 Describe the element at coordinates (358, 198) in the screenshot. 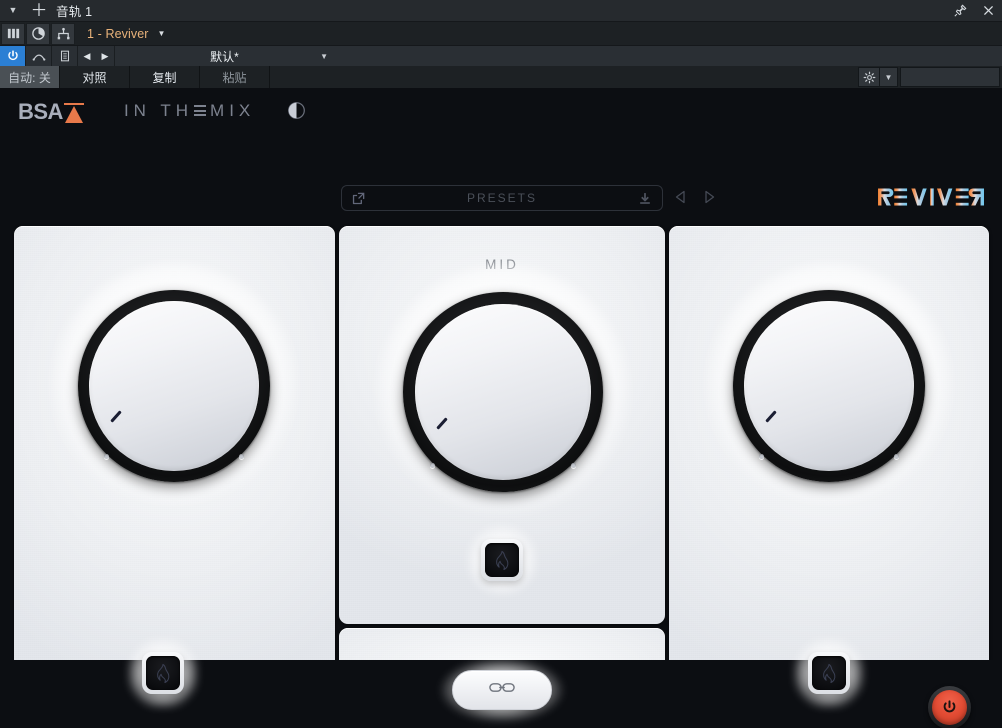

I see `open-external-icon` at that location.